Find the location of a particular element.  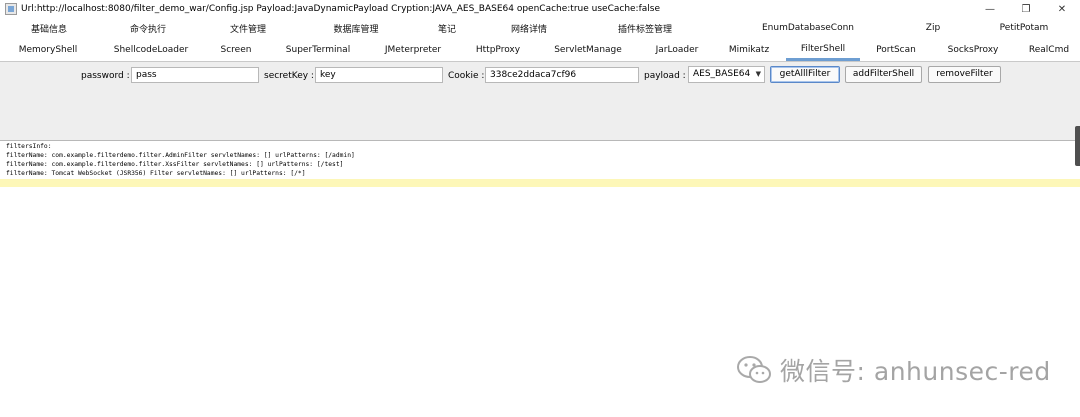

tab-plugin-label-manager: 插件标签管理 is located at coordinates (645, 28).